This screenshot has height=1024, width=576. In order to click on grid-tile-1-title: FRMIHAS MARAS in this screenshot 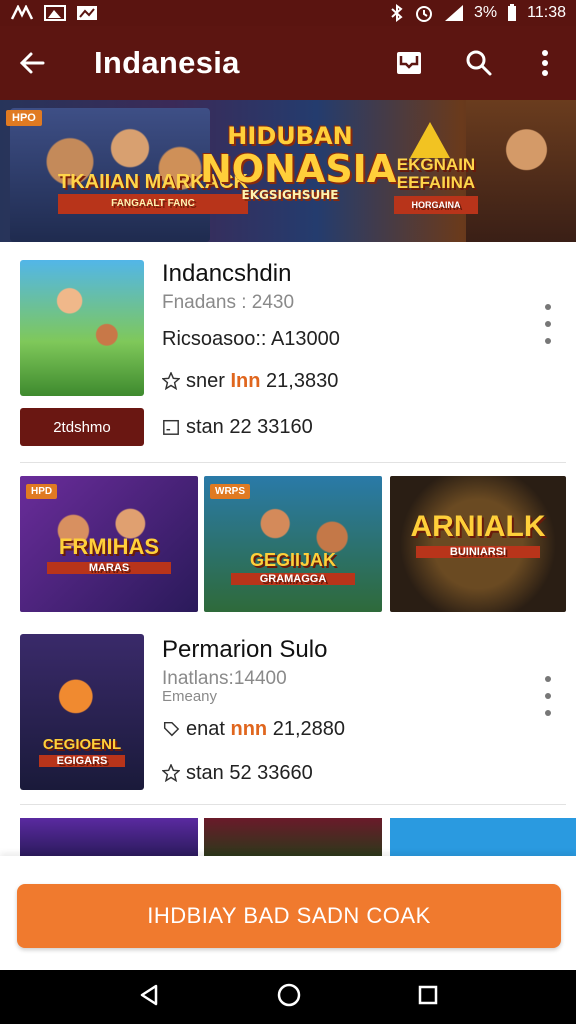, I will do `click(109, 554)`.